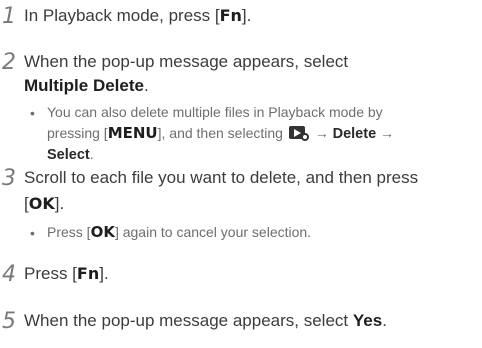  What do you see at coordinates (188, 320) in the screenshot?
I see `step-text-pre: When the pop-up message appears, select` at bounding box center [188, 320].